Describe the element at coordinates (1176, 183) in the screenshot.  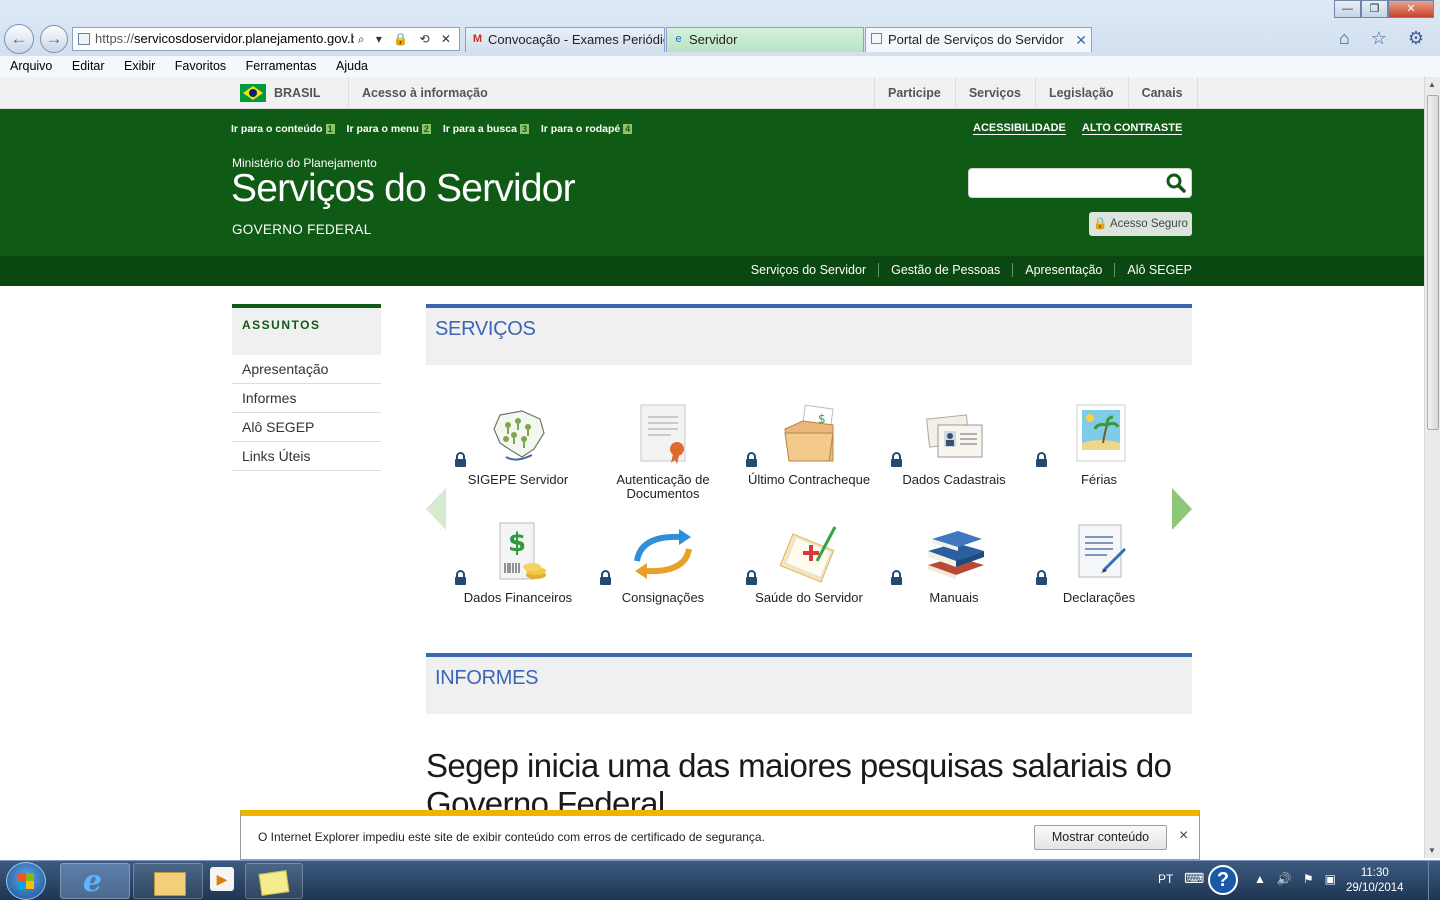
I see `search-icon` at that location.